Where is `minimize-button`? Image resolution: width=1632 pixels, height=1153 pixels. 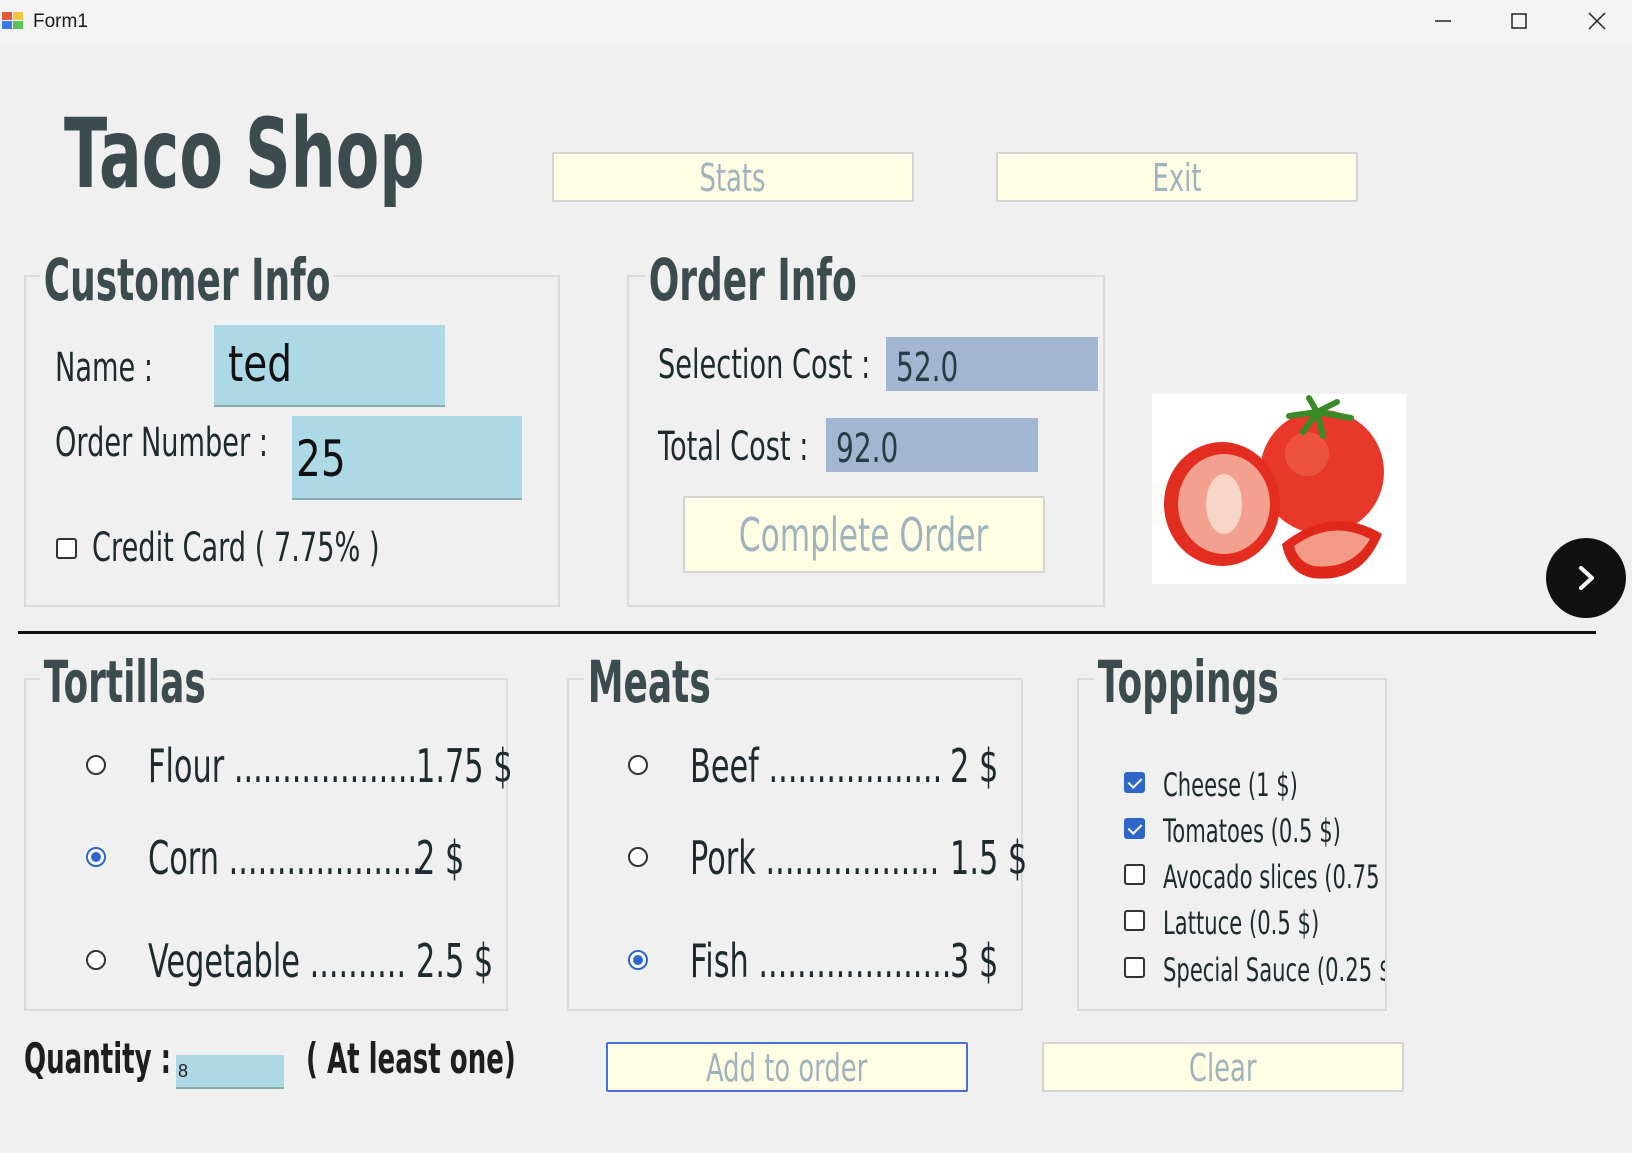
minimize-button is located at coordinates (1443, 21).